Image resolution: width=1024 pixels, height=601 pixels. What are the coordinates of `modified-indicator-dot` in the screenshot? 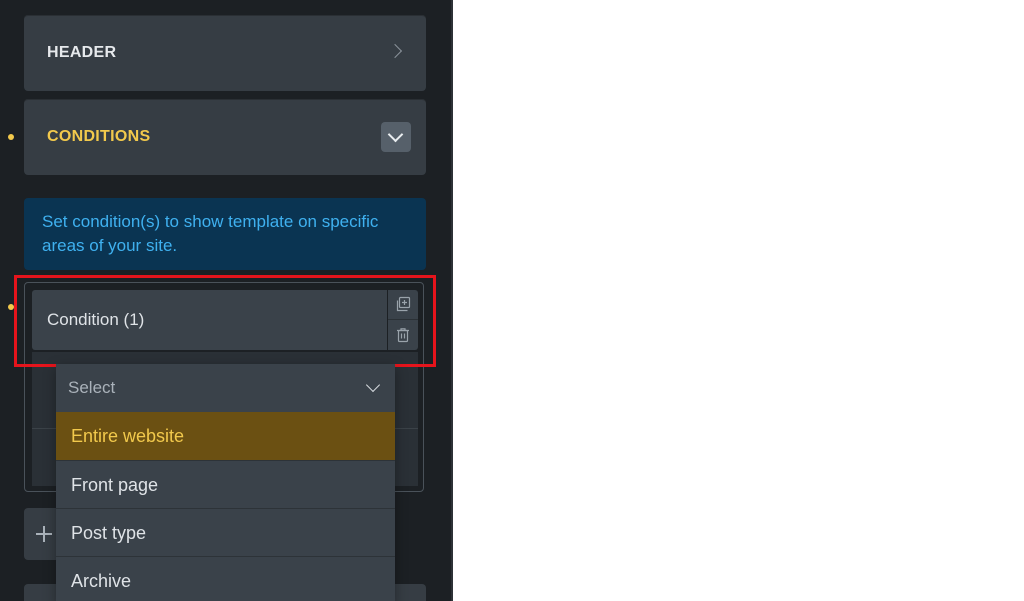 It's located at (11, 137).